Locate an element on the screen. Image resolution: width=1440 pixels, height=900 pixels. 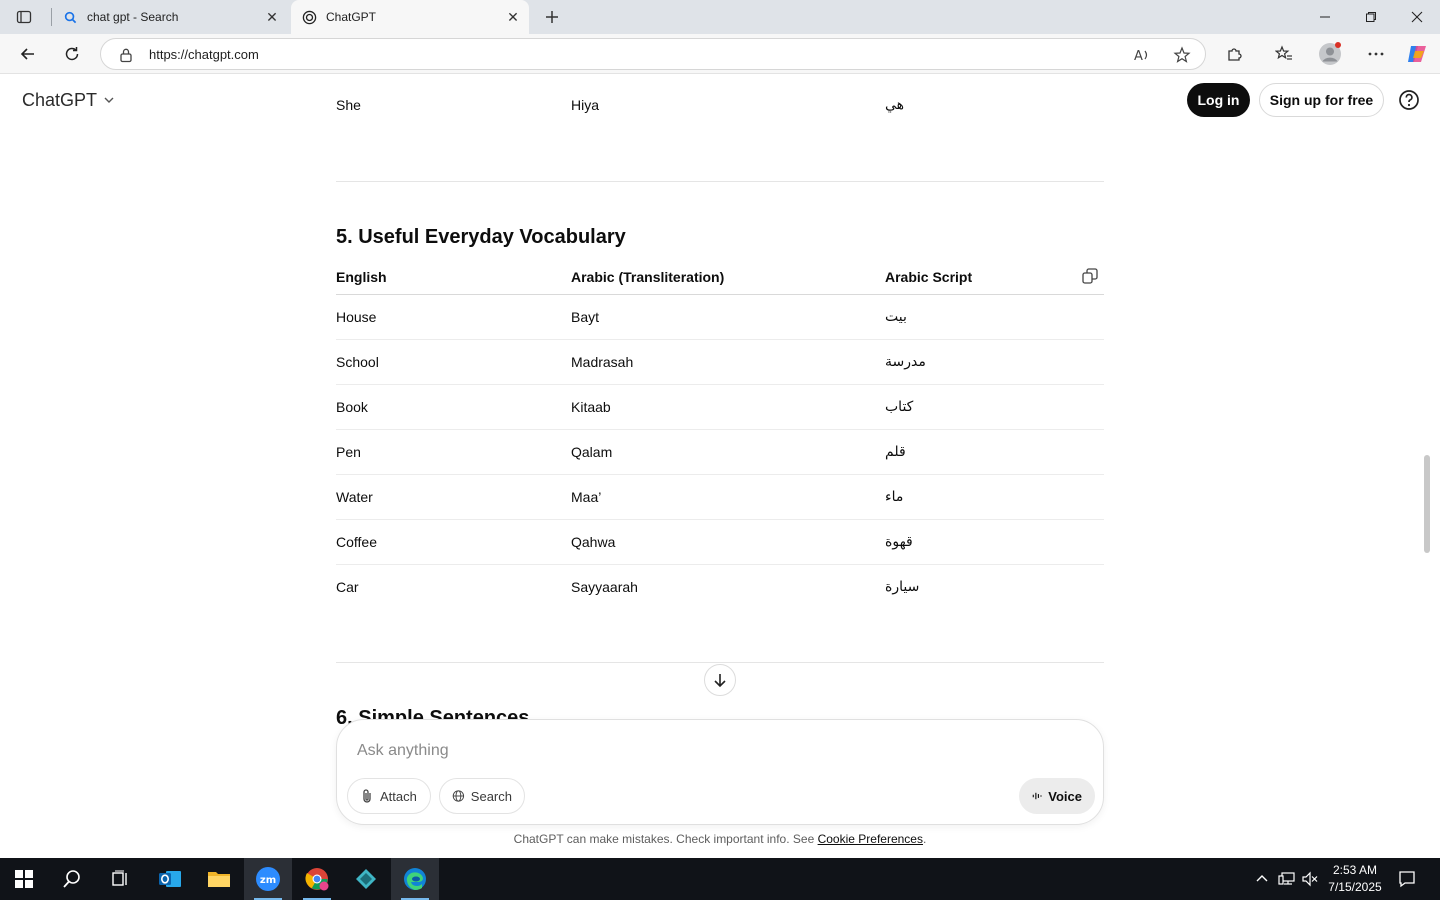
search-button: Search is located at coordinates (482, 796).